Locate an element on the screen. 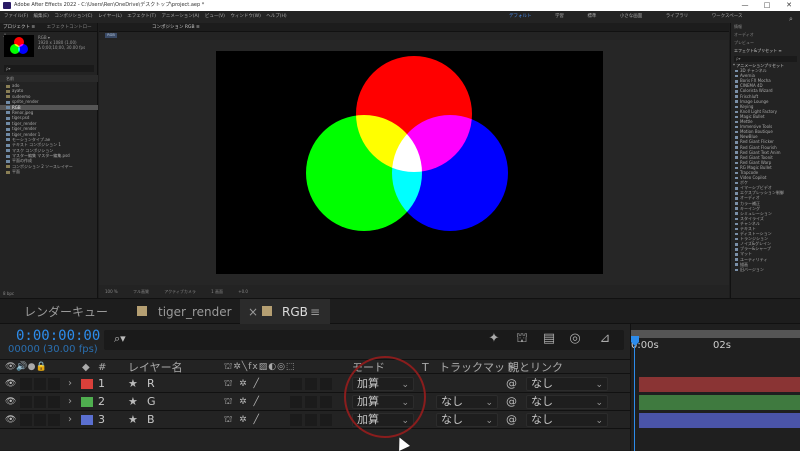  resolution-select: フル画質 is located at coordinates (141, 291).